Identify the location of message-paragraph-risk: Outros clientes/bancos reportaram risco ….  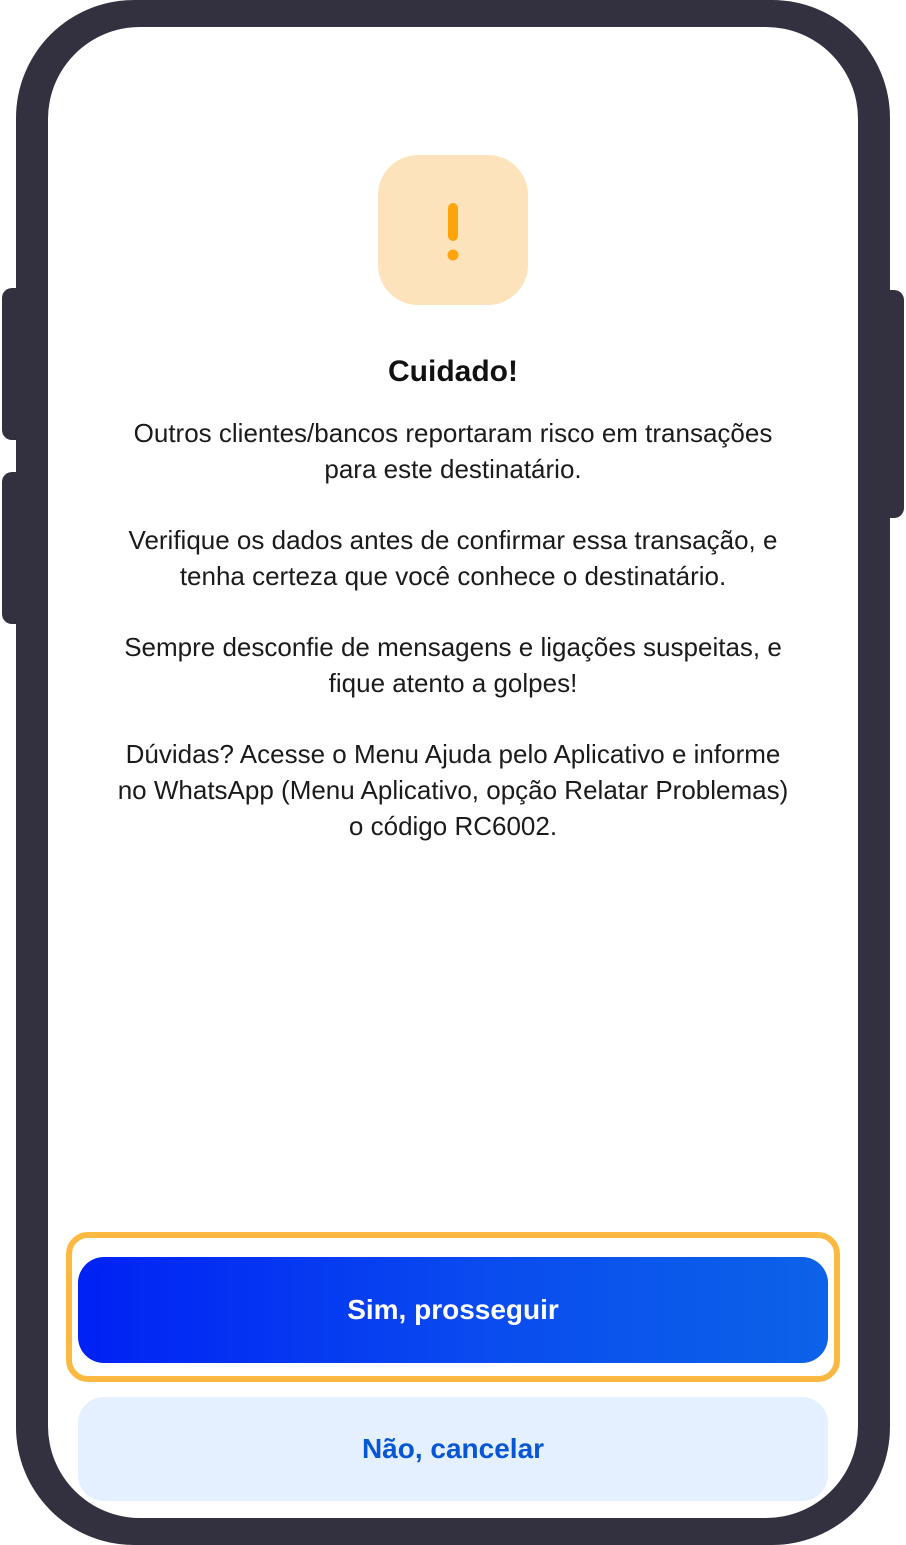
(453, 451).